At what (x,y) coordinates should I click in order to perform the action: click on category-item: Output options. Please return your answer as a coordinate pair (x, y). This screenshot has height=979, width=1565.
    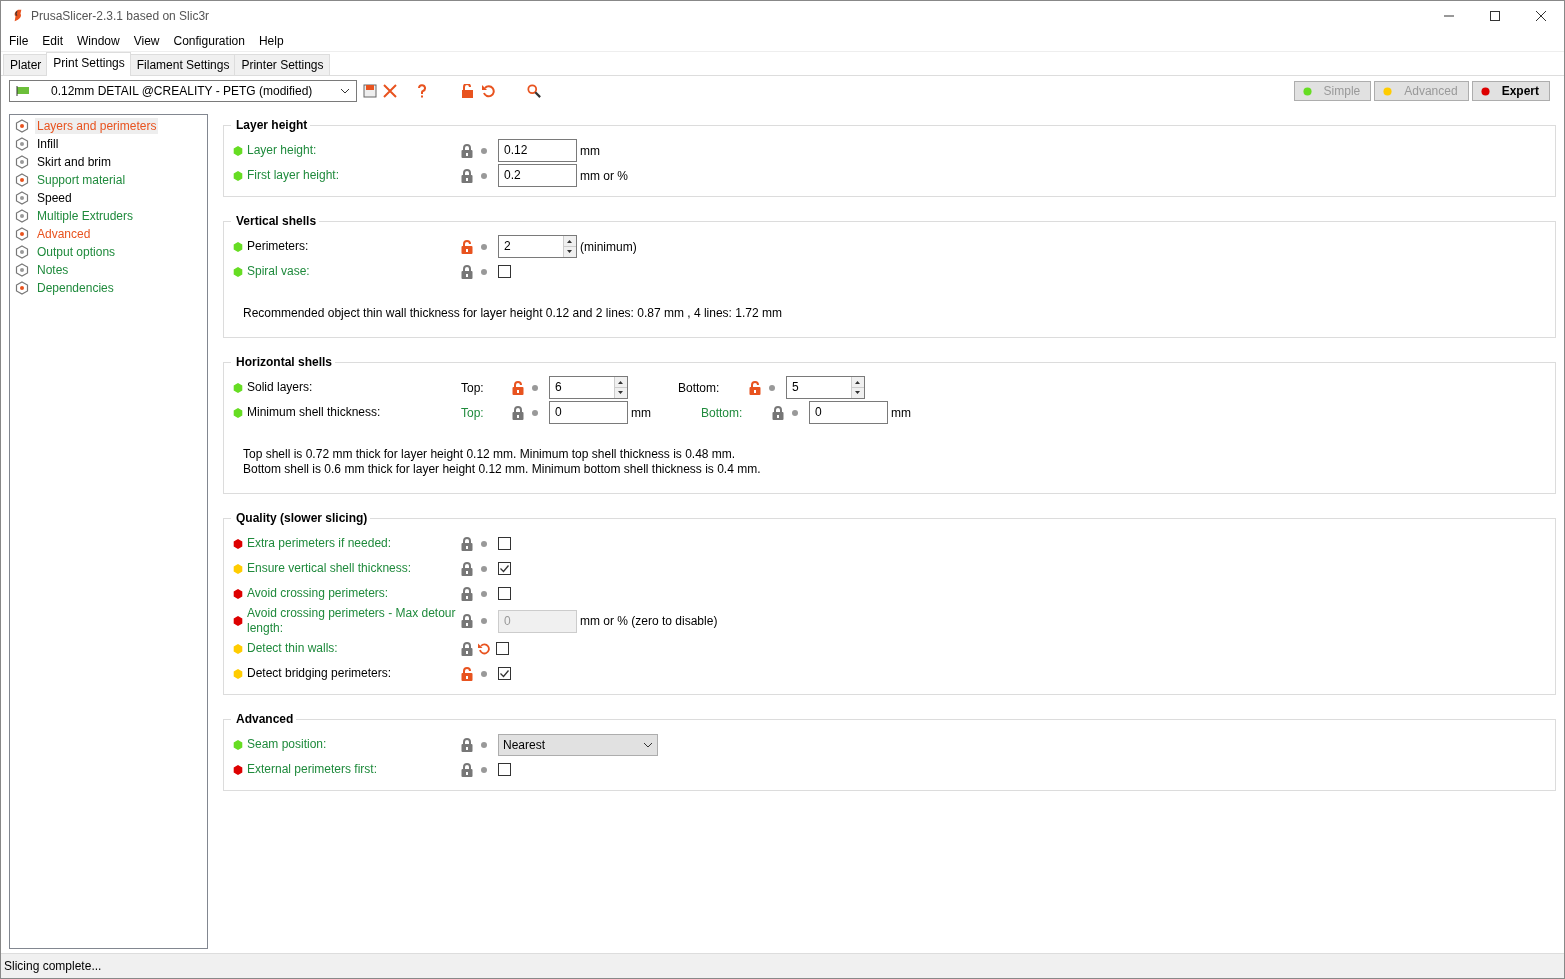
    Looking at the image, I should click on (76, 252).